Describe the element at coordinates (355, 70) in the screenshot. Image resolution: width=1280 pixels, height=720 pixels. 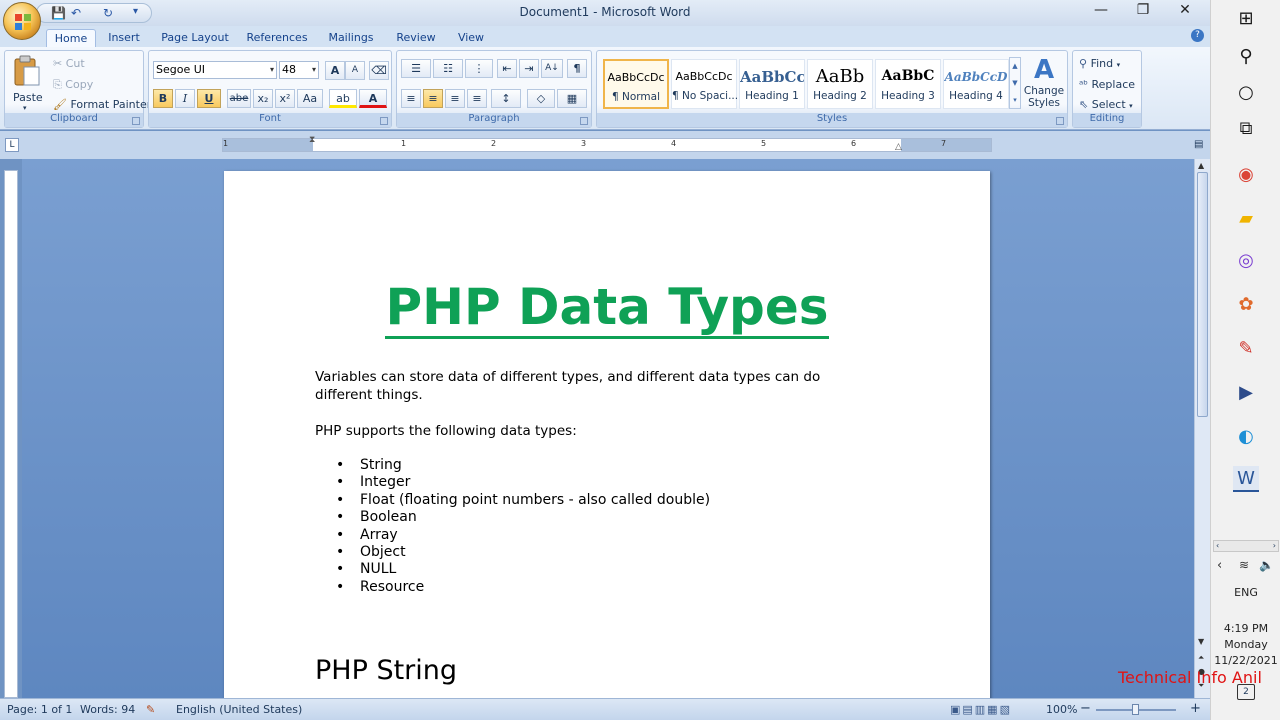
I see `shrink-font-button: A` at that location.